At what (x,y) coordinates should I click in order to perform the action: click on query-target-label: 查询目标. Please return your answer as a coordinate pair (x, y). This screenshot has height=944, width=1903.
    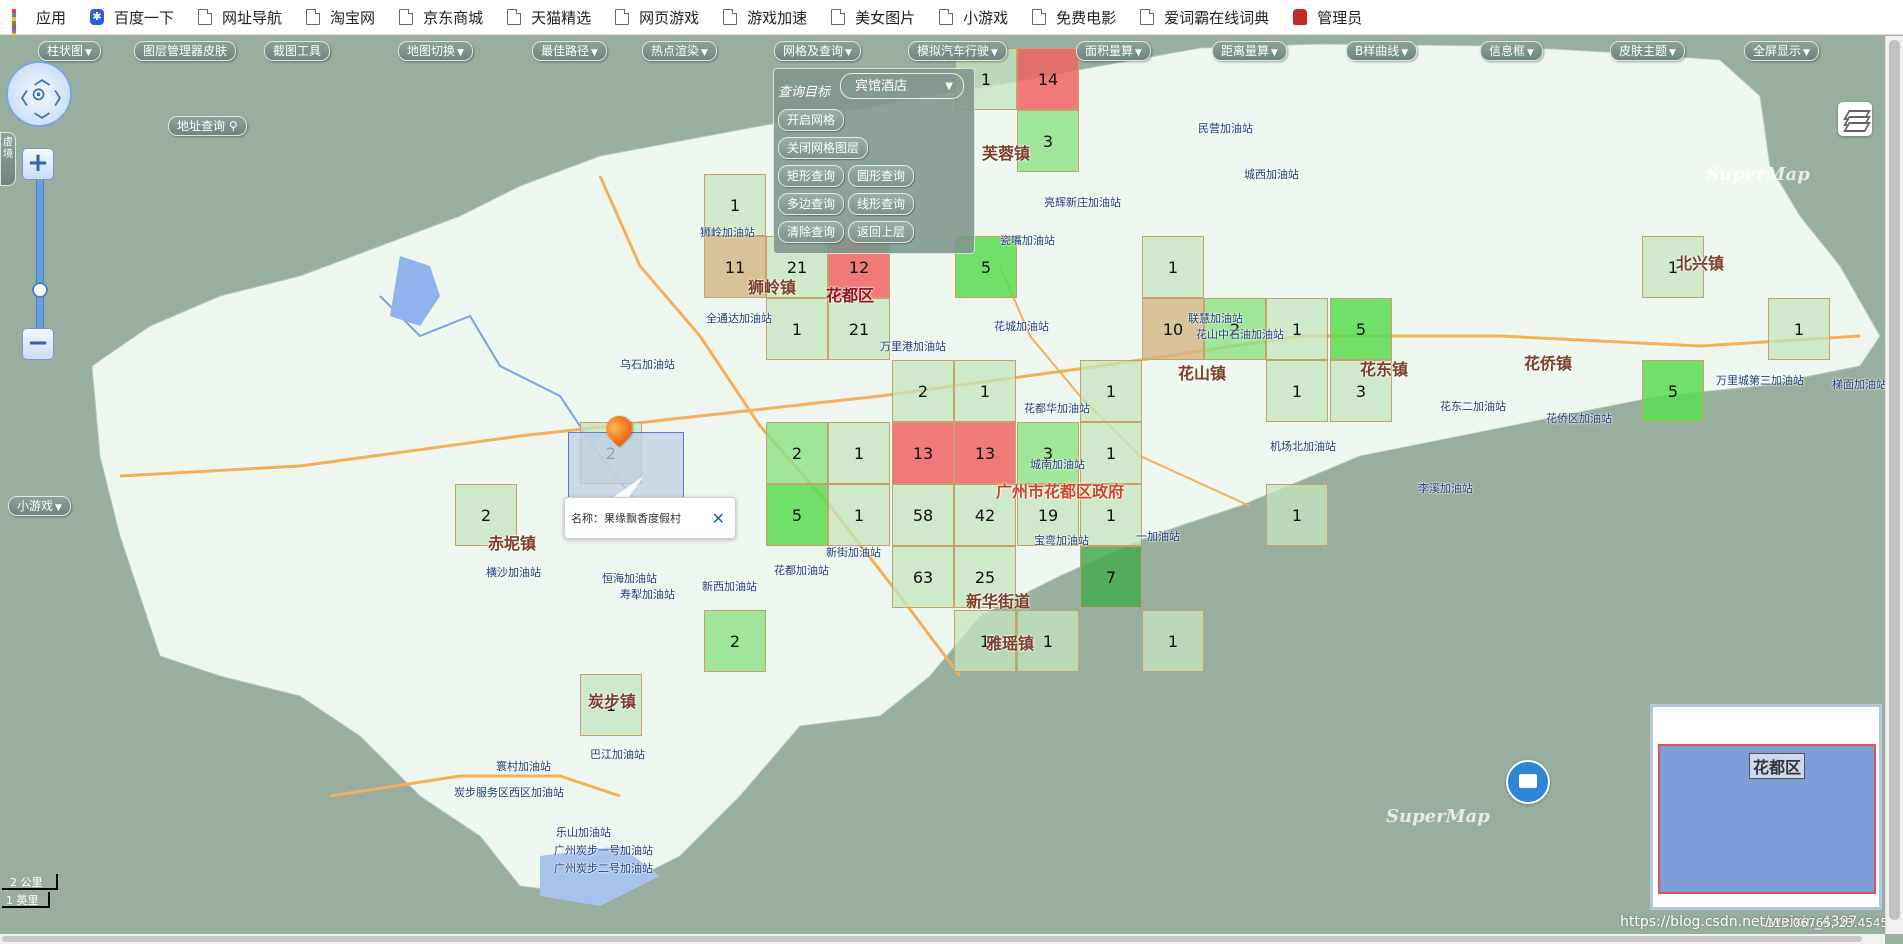
    Looking at the image, I should click on (804, 92).